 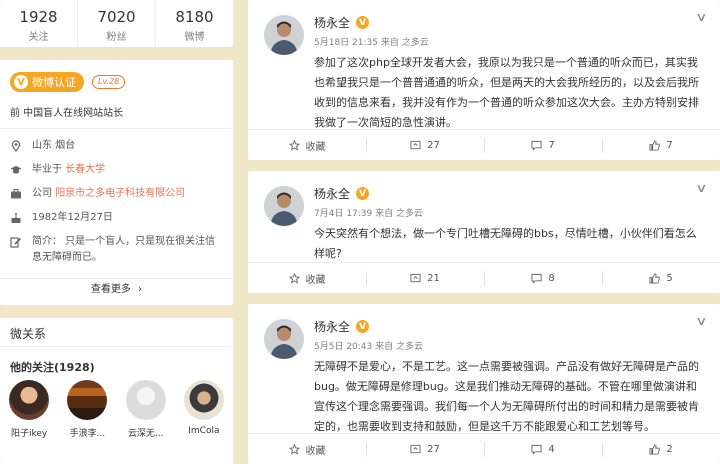 What do you see at coordinates (47, 169) in the screenshot?
I see `school-prefix: 毕业于` at bounding box center [47, 169].